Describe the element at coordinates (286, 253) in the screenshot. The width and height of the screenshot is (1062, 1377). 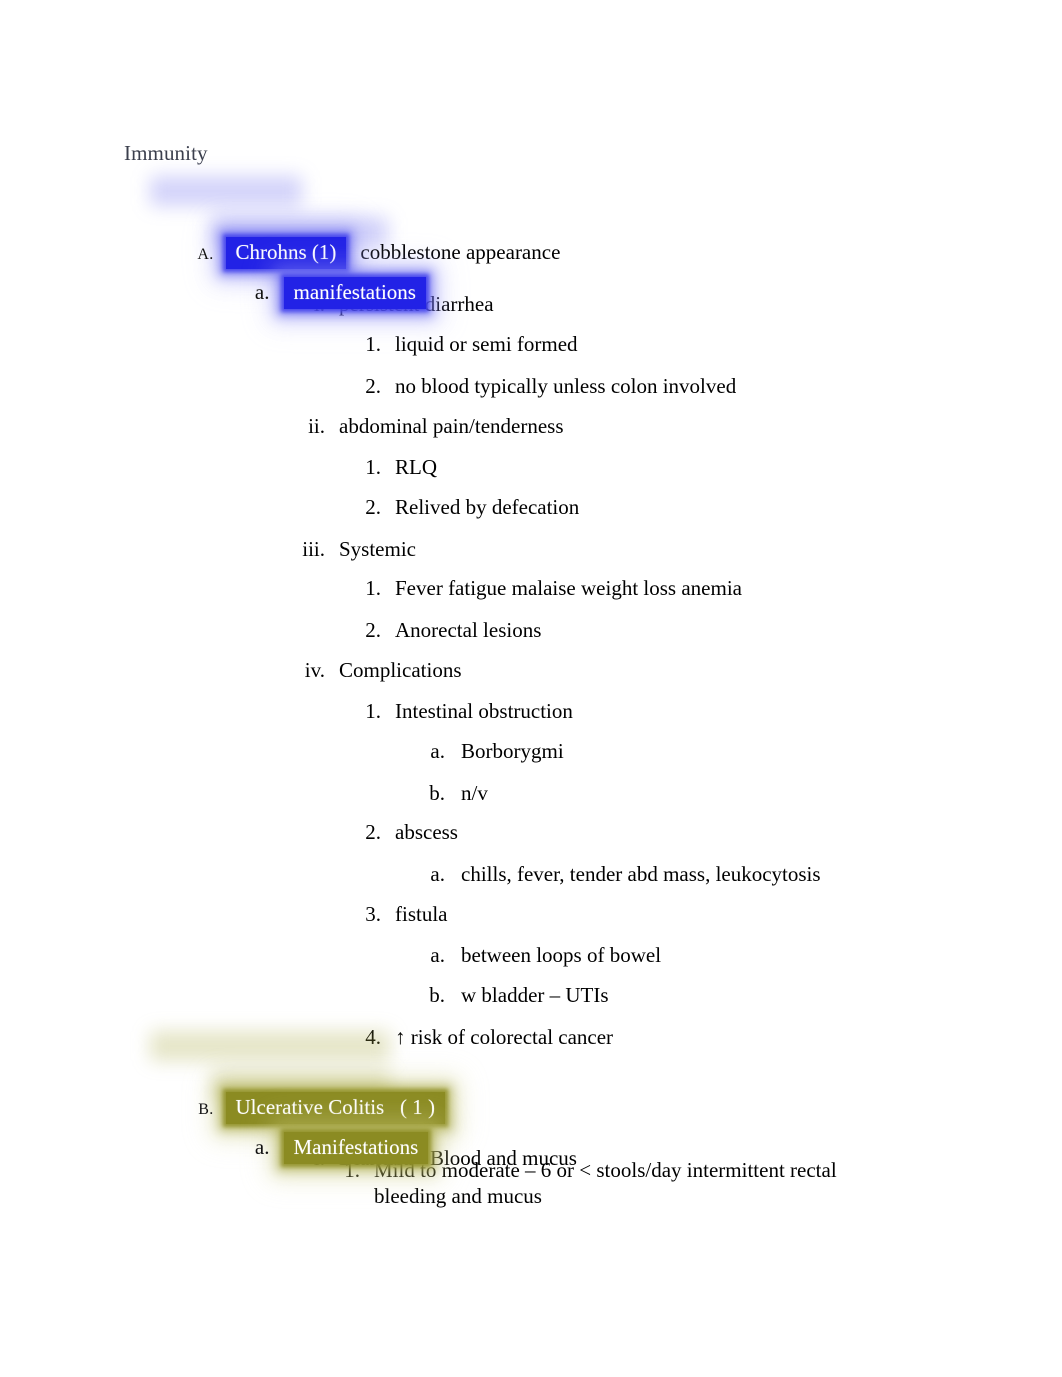
I see `highlight-chrohns: Chrohns (1)` at that location.